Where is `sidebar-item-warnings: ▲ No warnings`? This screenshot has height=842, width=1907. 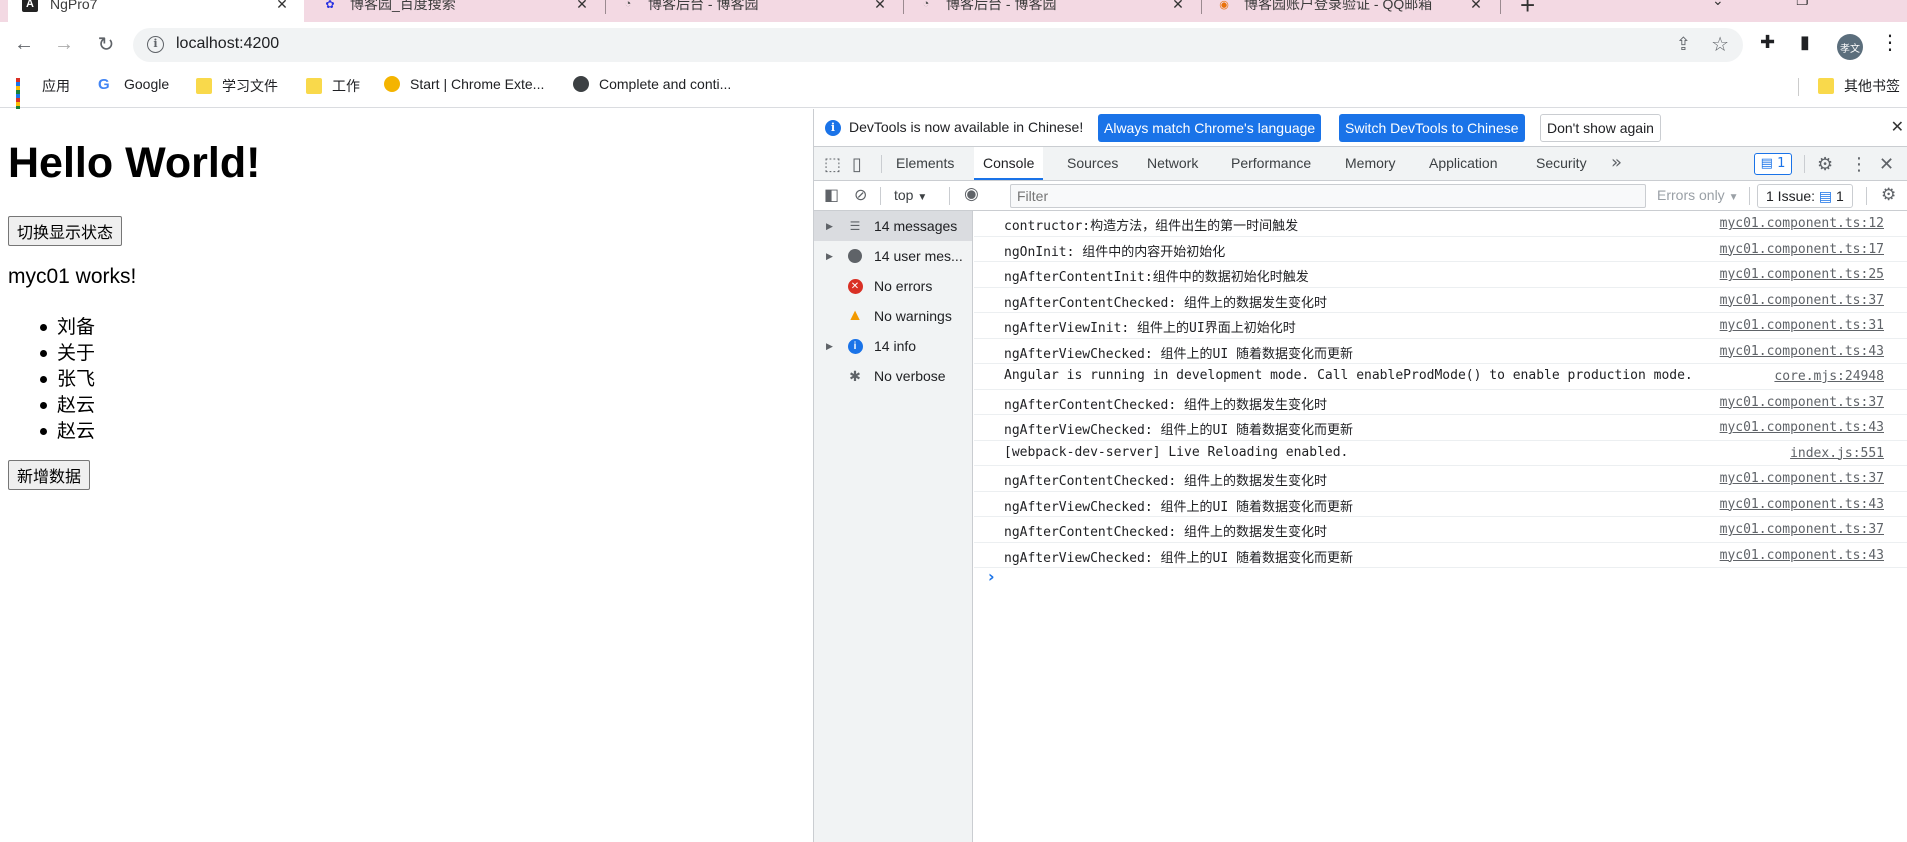
sidebar-item-warnings: ▲ No warnings is located at coordinates (893, 316).